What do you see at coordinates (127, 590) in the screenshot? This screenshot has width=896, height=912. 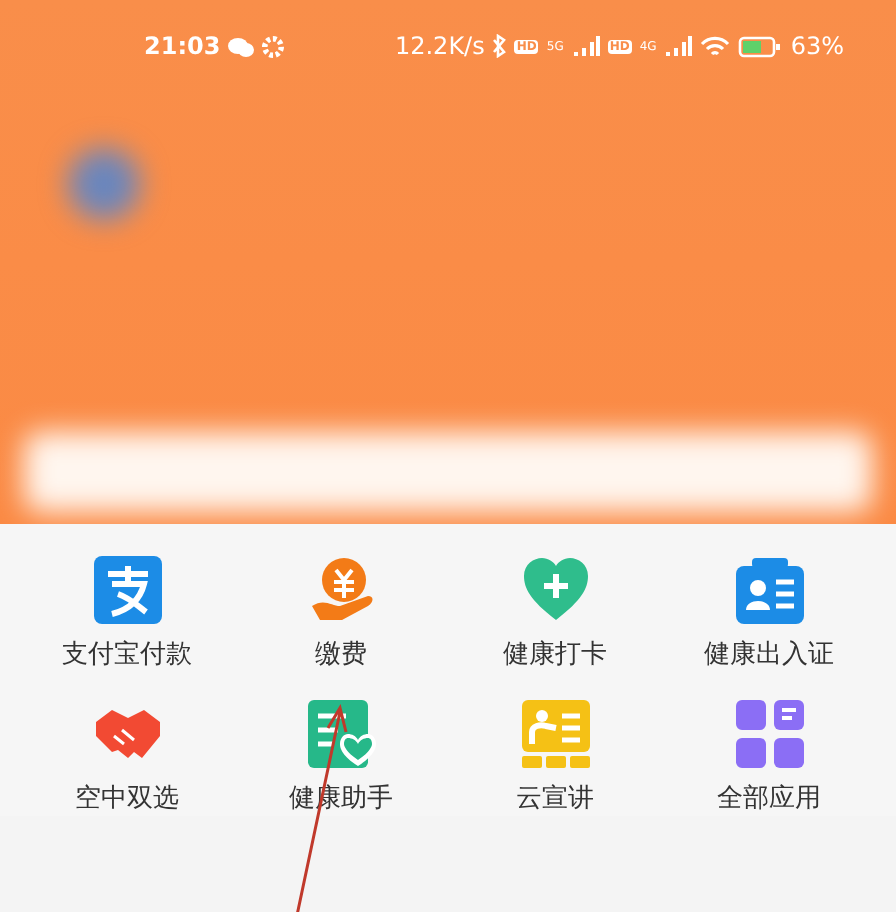 I see `alipay-icon` at bounding box center [127, 590].